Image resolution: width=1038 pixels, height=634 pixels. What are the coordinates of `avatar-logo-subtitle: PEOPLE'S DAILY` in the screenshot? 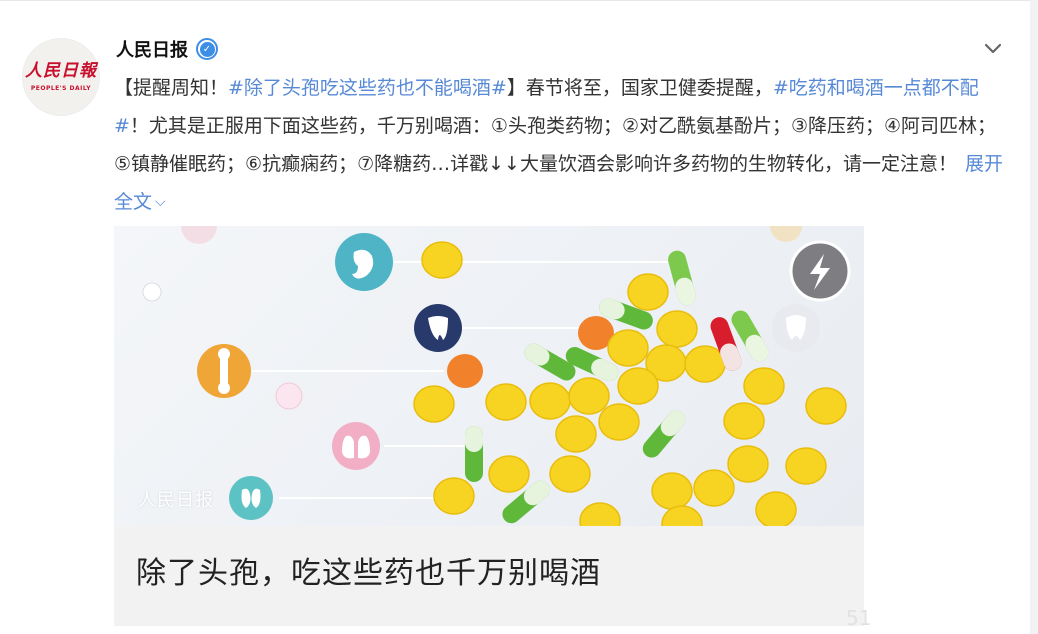 It's located at (61, 88).